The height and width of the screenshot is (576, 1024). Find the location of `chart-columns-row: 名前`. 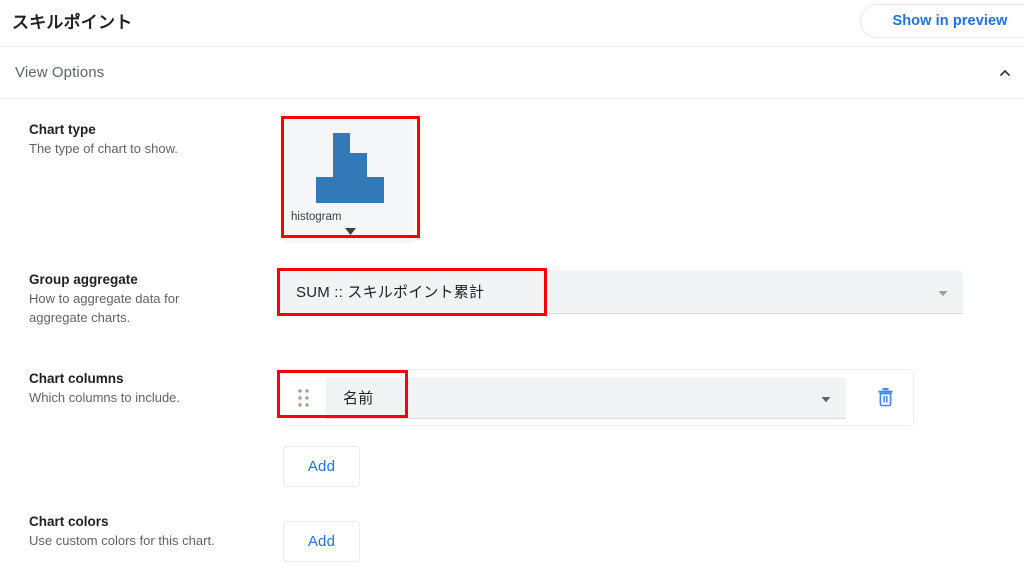

chart-columns-row: 名前 is located at coordinates (596, 397).